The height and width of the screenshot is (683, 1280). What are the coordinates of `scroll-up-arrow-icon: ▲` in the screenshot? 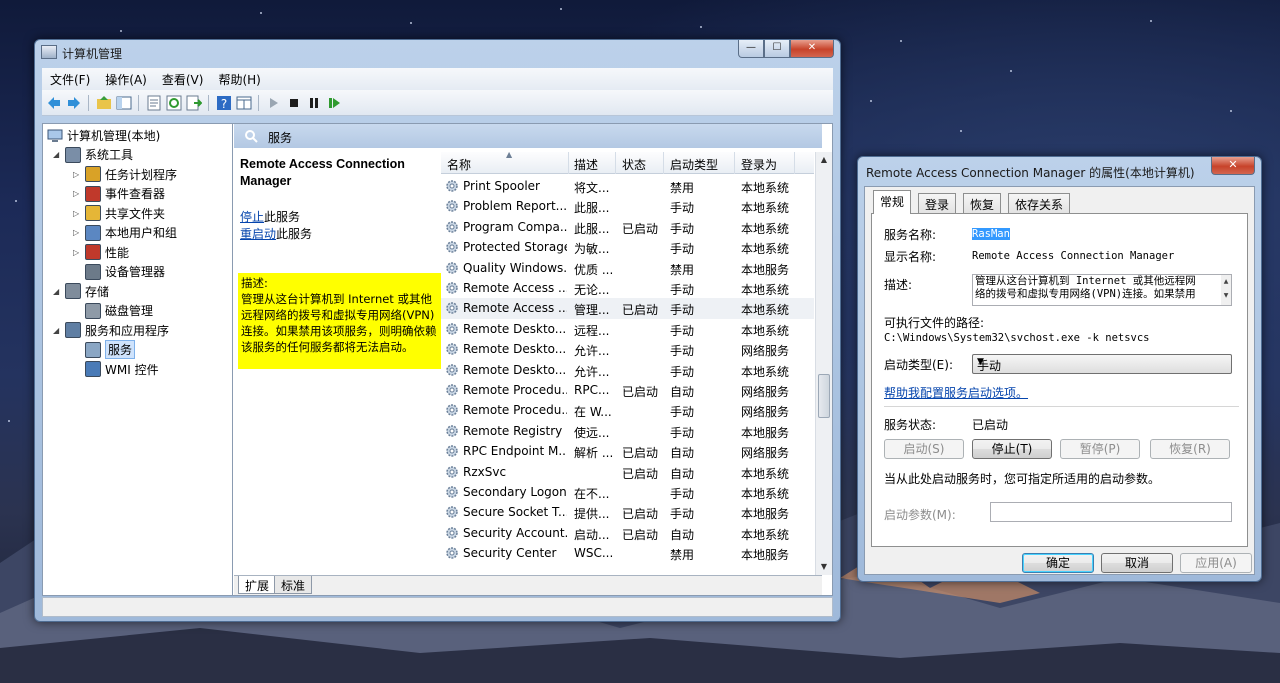 It's located at (824, 160).